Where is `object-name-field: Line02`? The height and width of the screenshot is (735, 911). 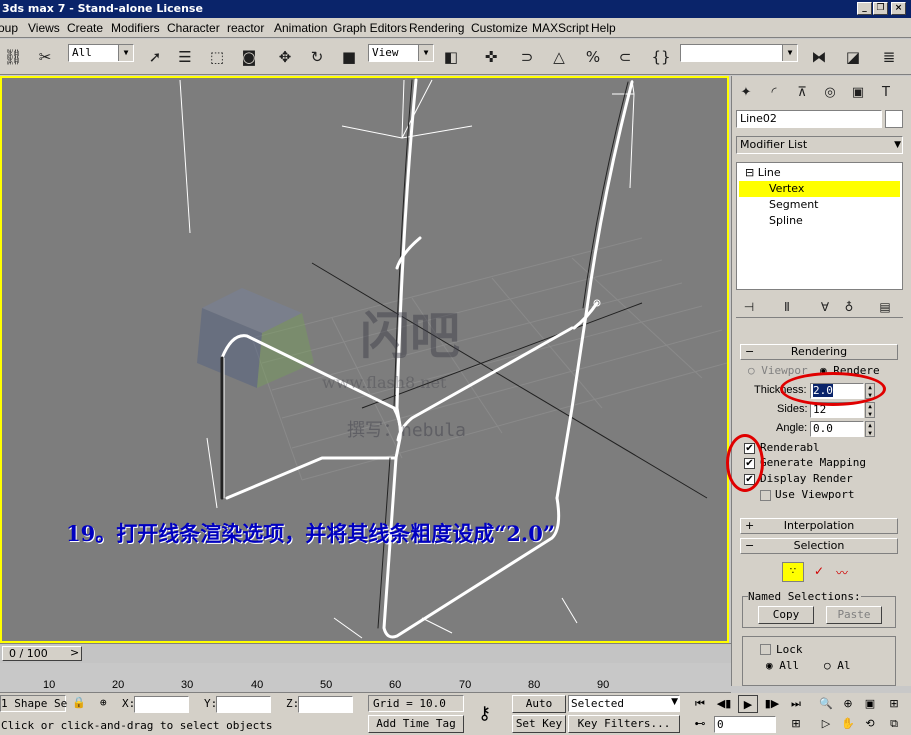 object-name-field: Line02 is located at coordinates (809, 119).